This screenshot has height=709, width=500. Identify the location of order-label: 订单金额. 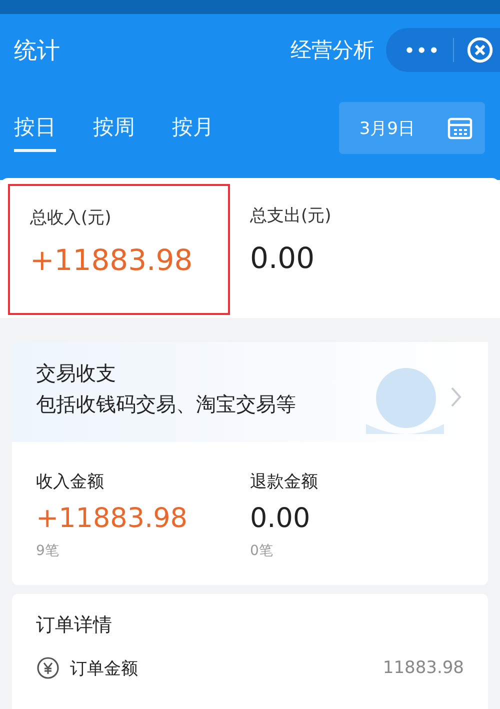
(104, 669).